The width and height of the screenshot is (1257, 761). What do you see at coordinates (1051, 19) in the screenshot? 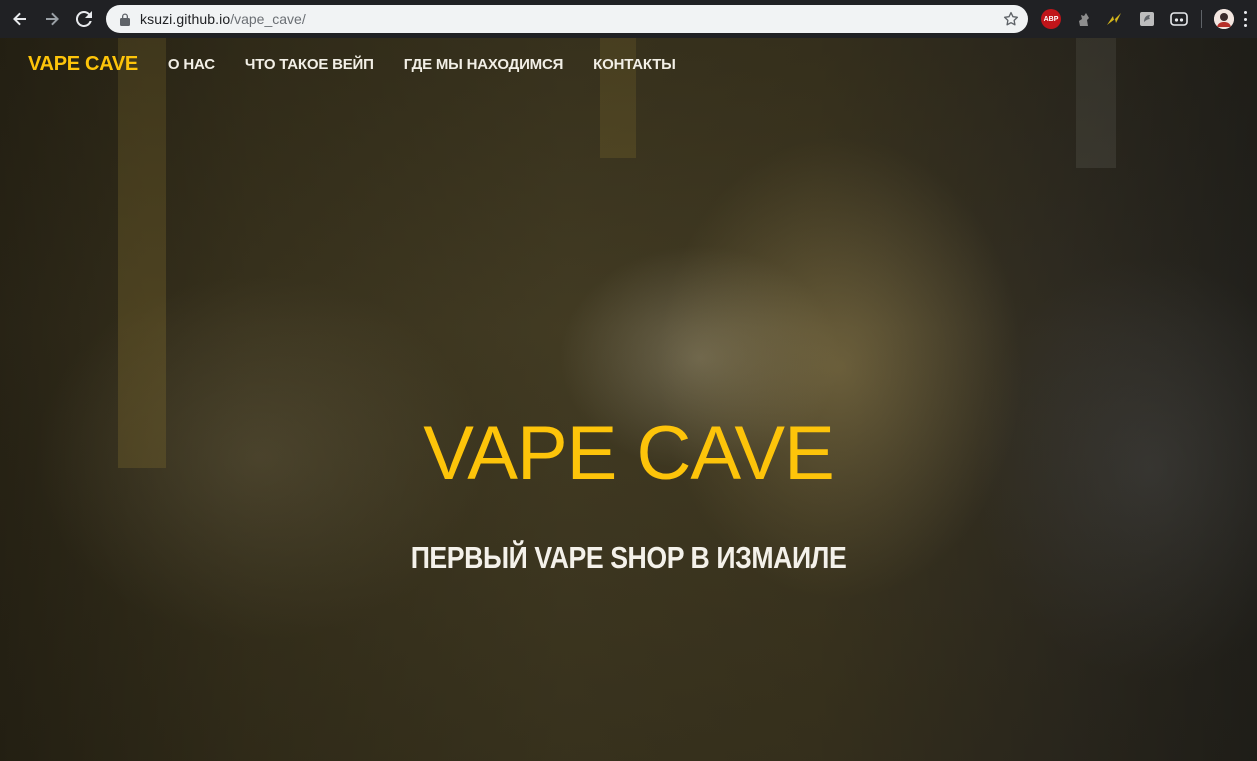
I see `adblock-plus-icon: ABP` at bounding box center [1051, 19].